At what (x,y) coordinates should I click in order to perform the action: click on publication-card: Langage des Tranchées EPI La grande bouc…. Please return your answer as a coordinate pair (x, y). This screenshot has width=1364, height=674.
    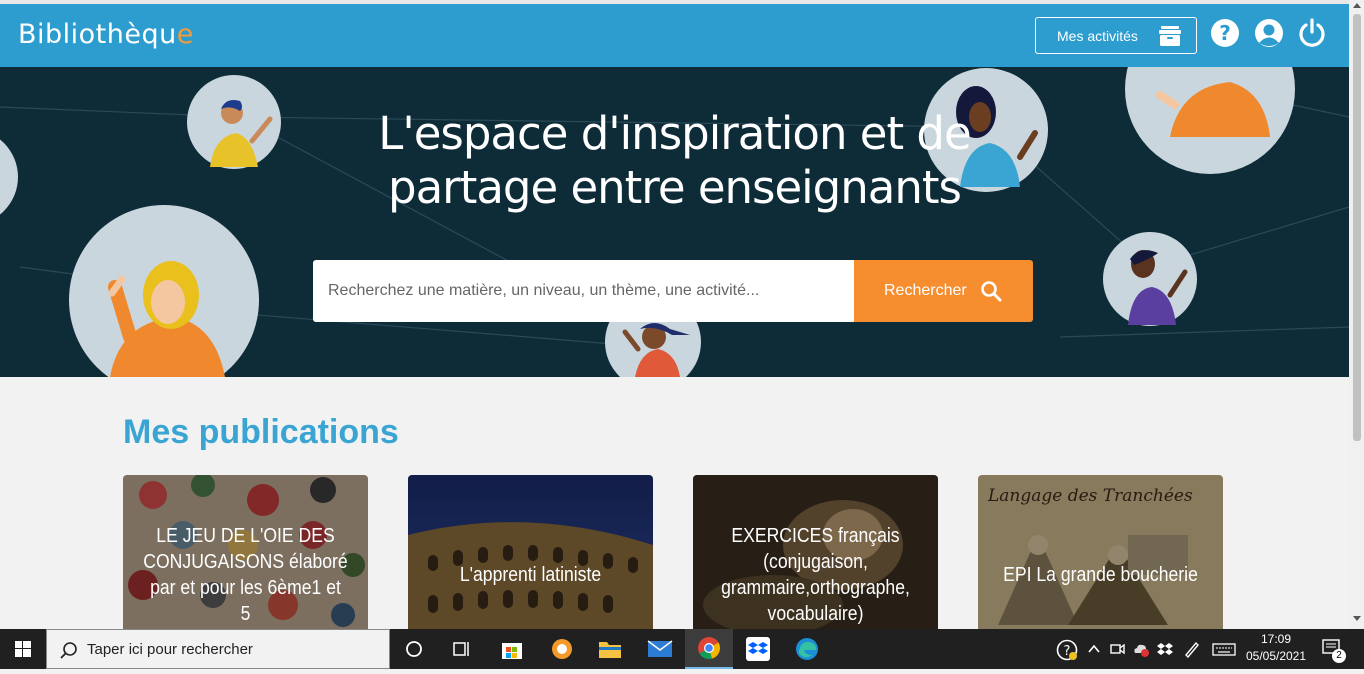
    Looking at the image, I should click on (1100, 555).